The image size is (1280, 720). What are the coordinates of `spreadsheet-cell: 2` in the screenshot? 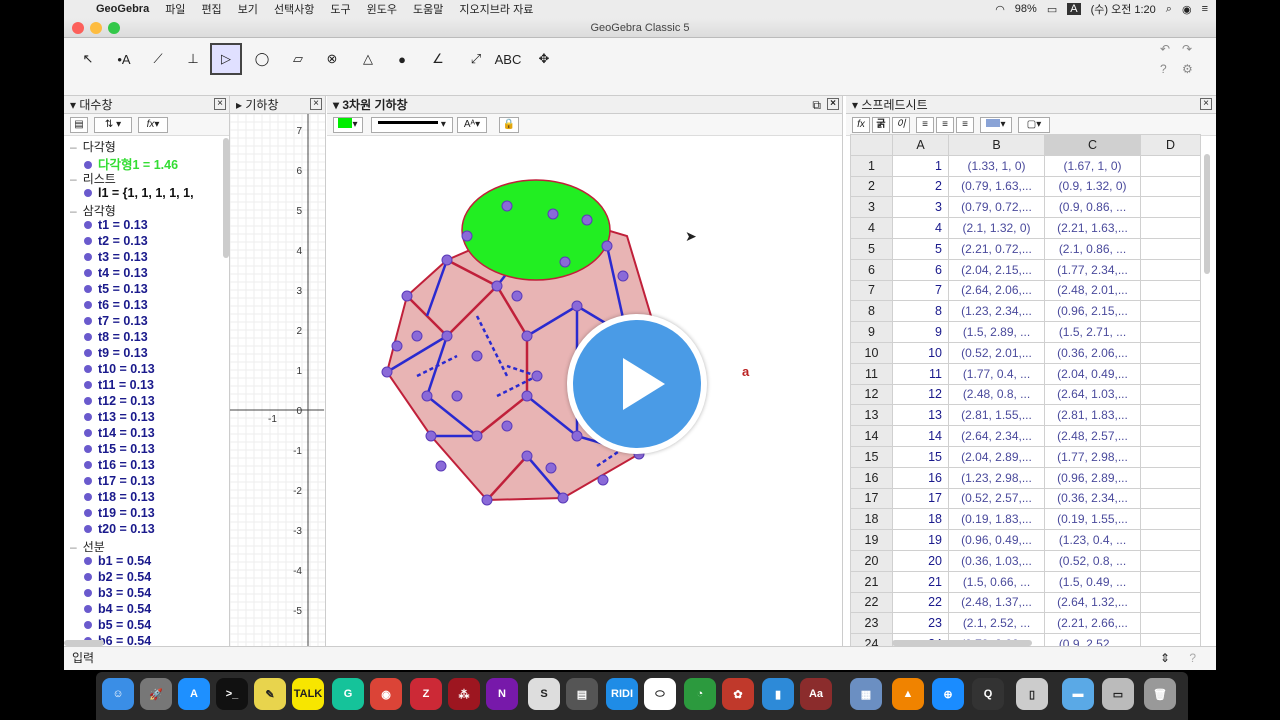 It's located at (920, 186).